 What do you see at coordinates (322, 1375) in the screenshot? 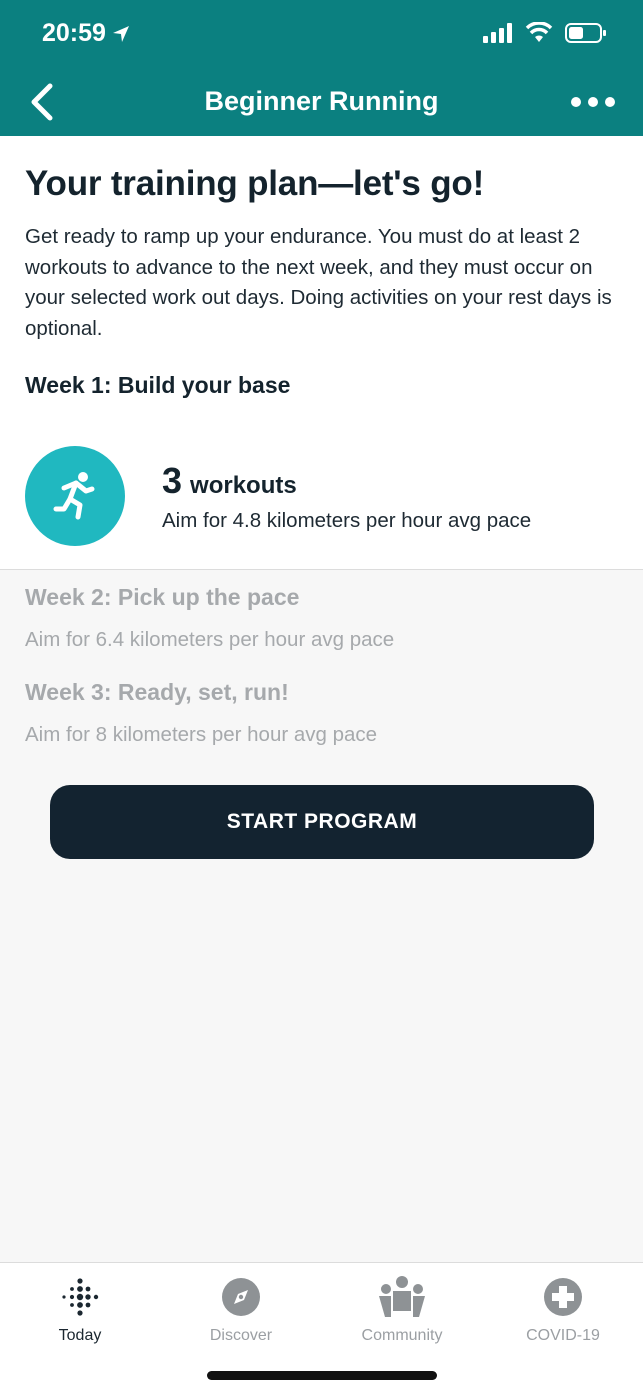
I see `home-indicator` at bounding box center [322, 1375].